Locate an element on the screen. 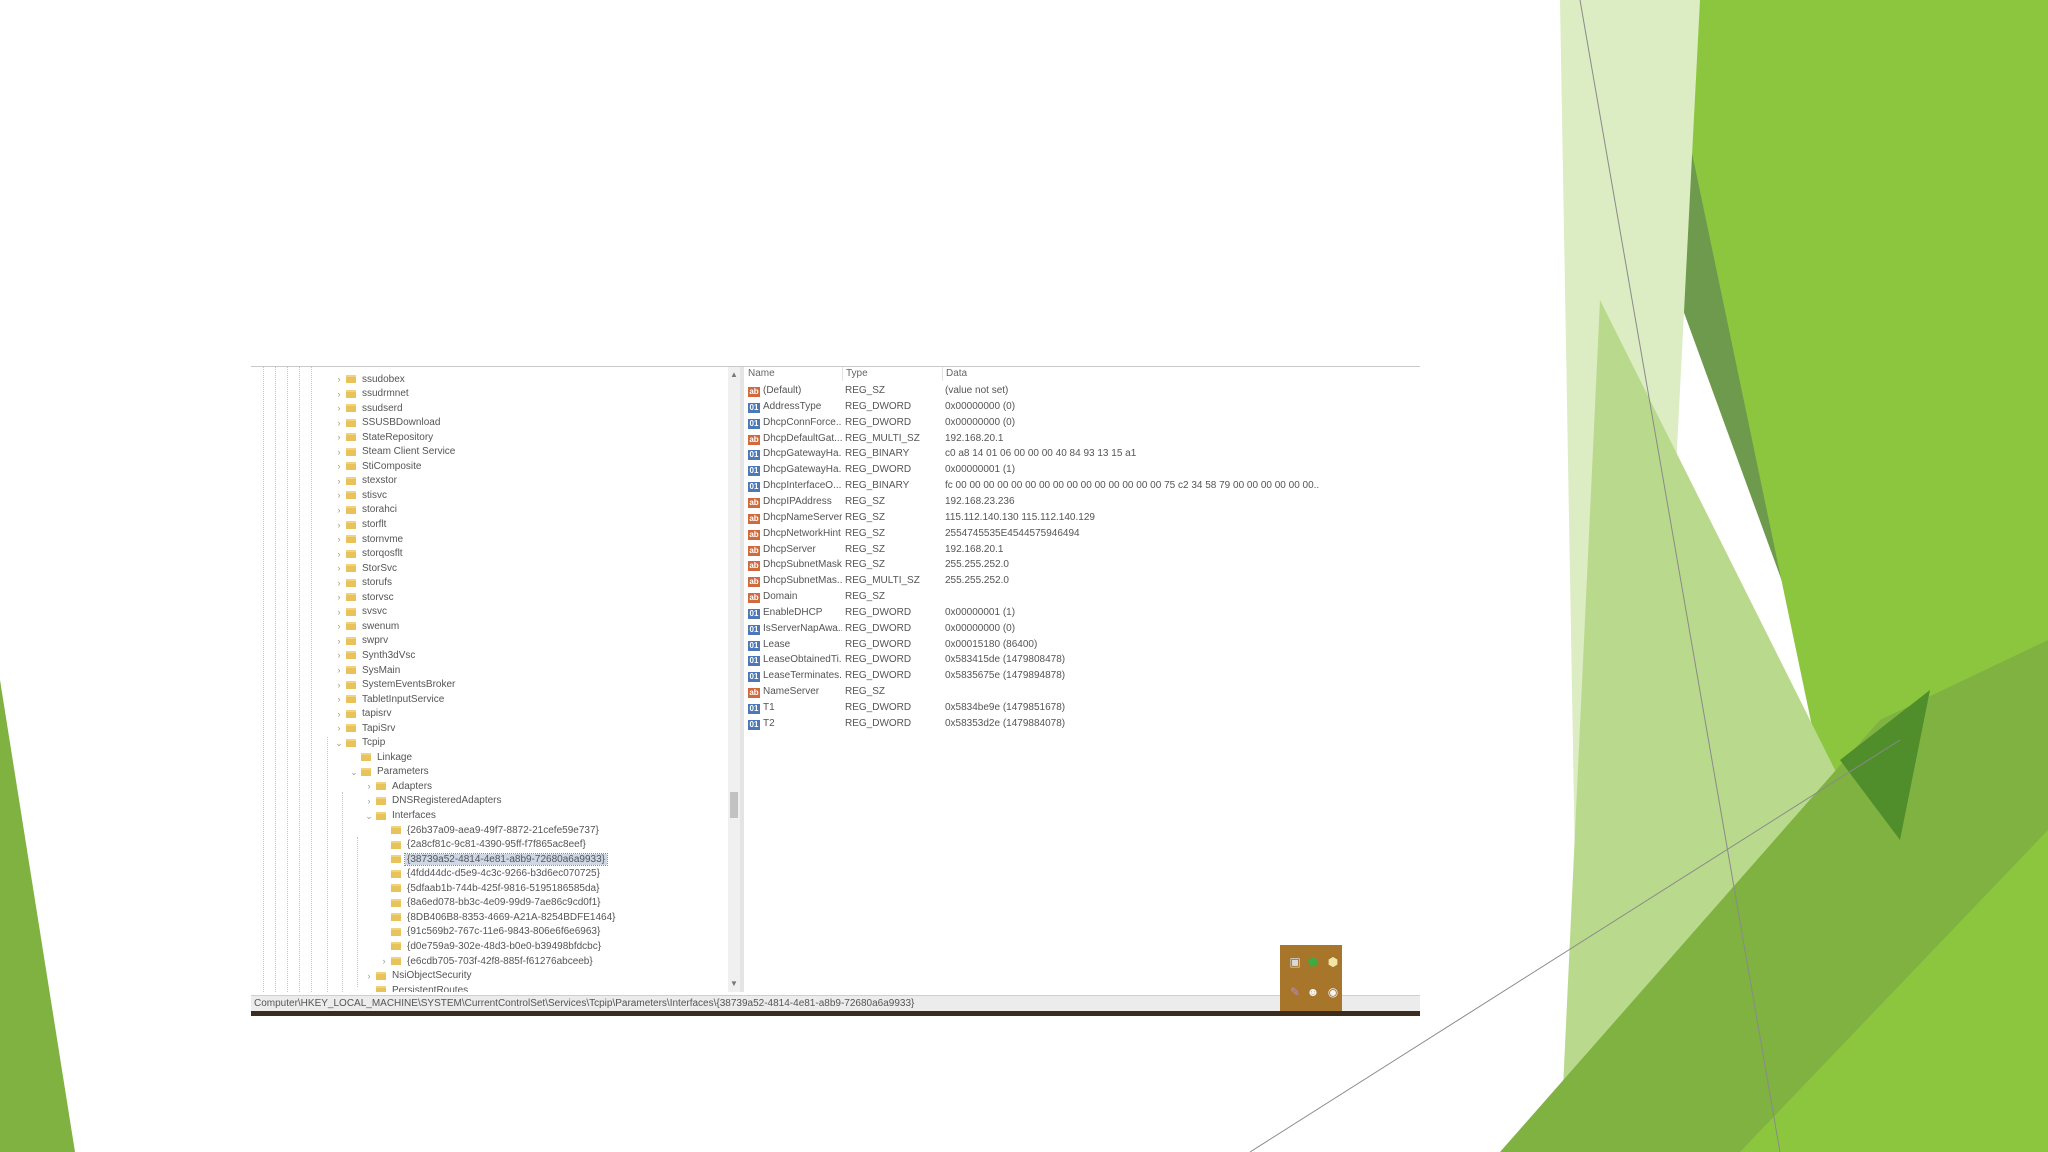 Image resolution: width=2048 pixels, height=1152 pixels. tree-item: › Synth3dVsc is located at coordinates (375, 655).